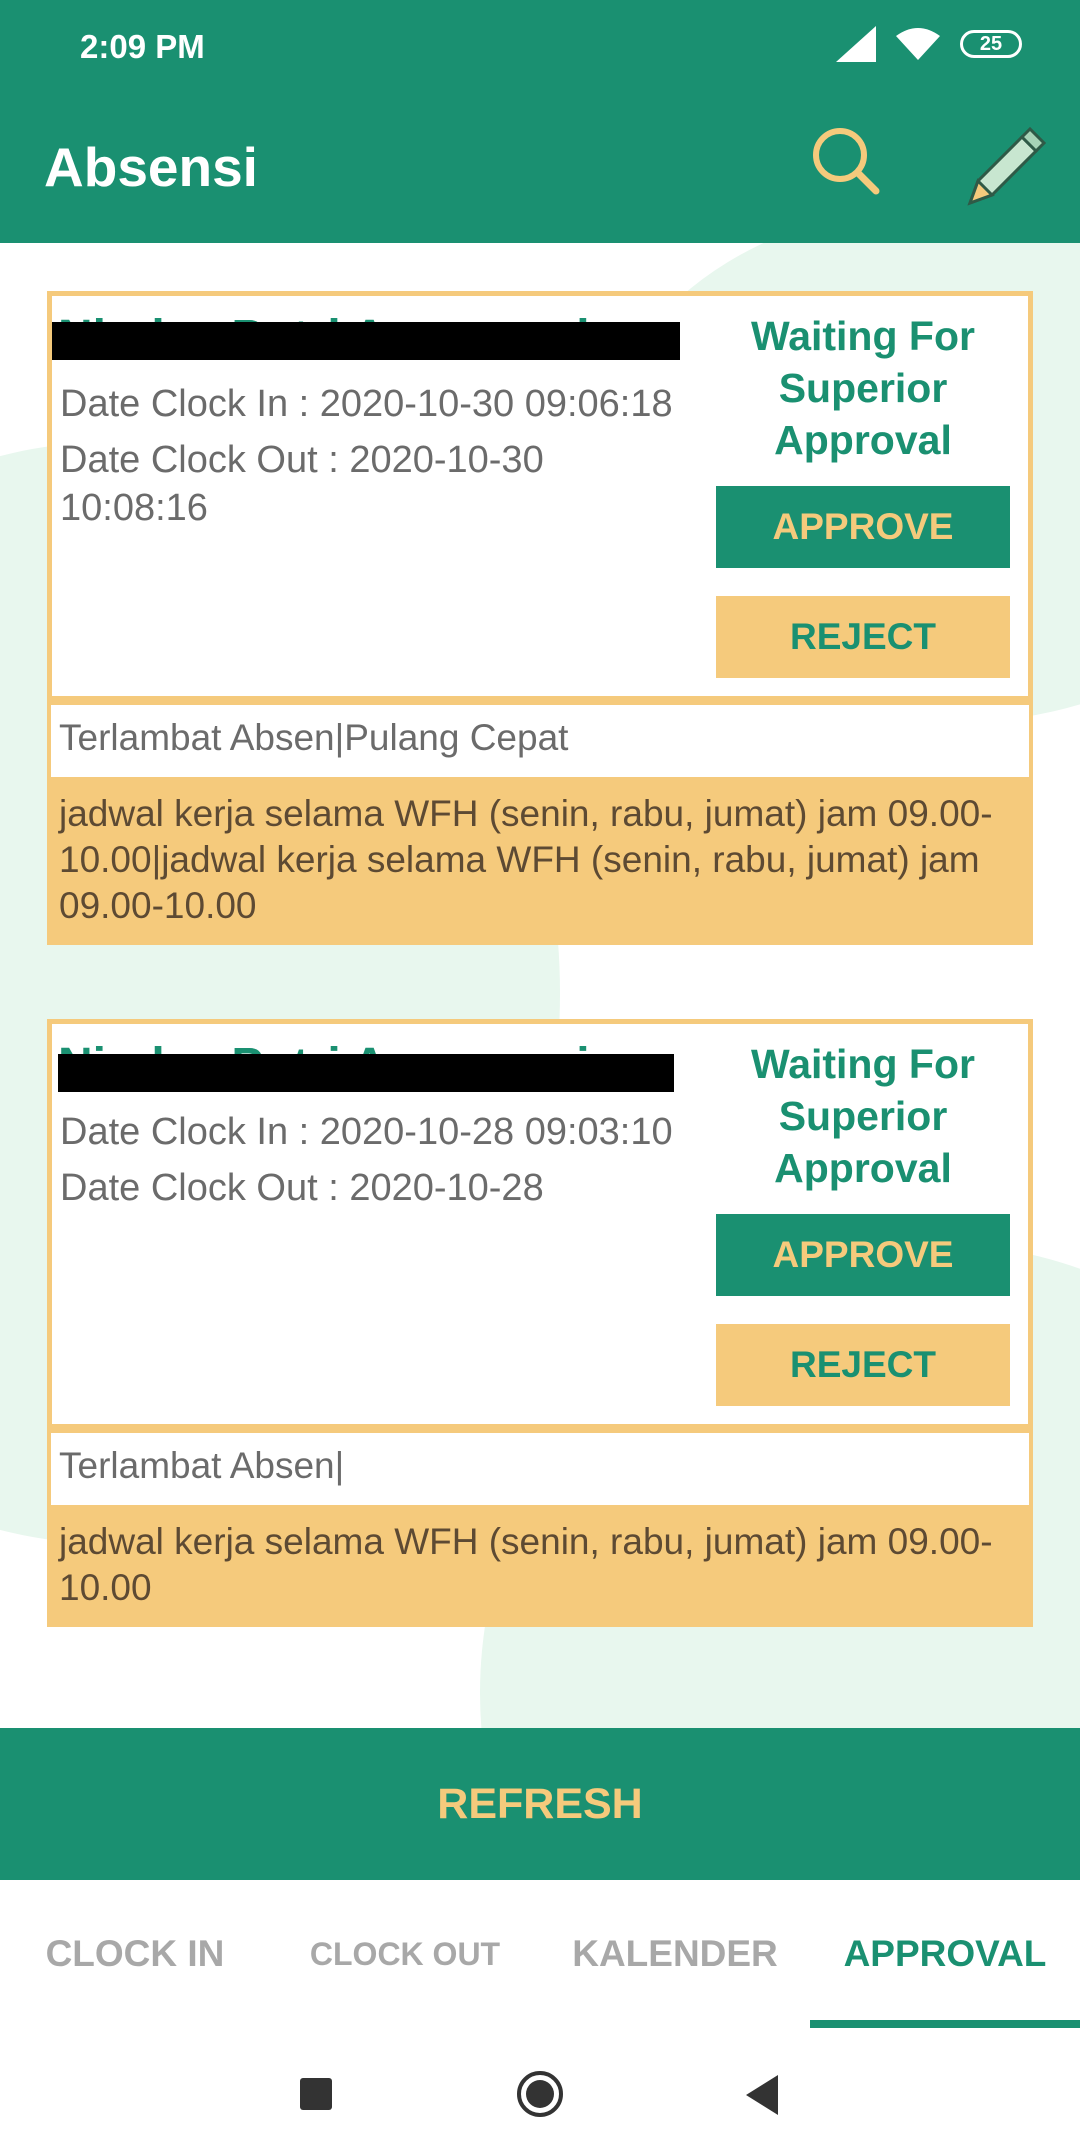 The image size is (1080, 2156). Describe the element at coordinates (302, 1188) in the screenshot. I see `clock-out-text: Date Clock Out : 2020-10-28` at that location.